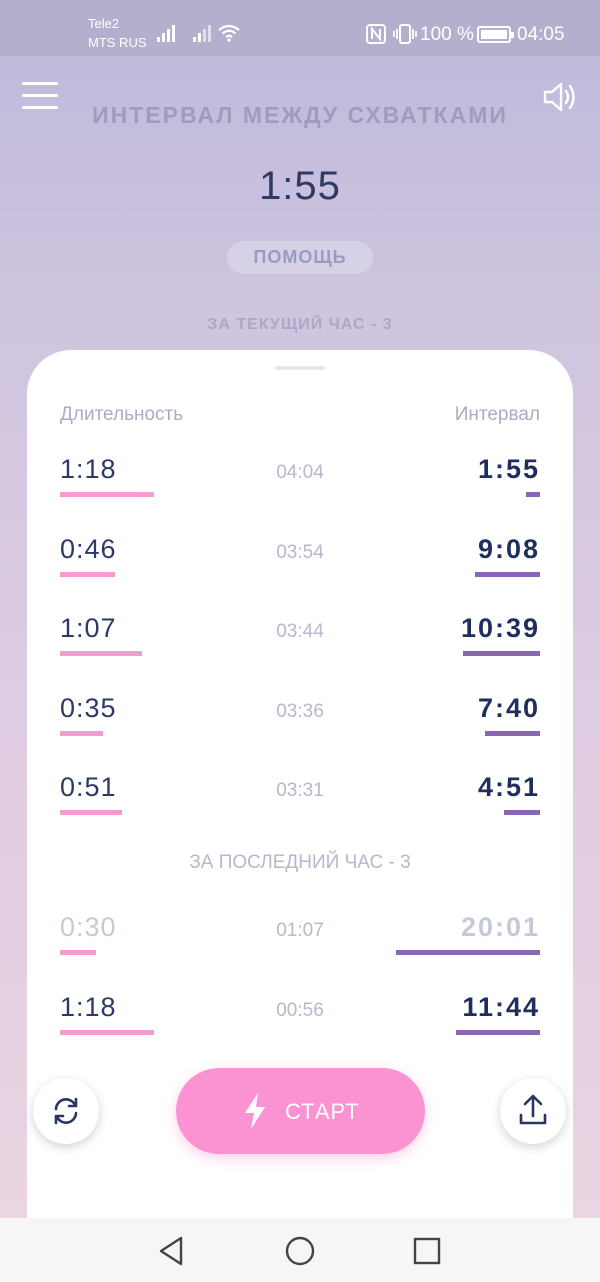 The width and height of the screenshot is (600, 1282). What do you see at coordinates (300, 257) in the screenshot?
I see `help-button: ПОМОЩЬ` at bounding box center [300, 257].